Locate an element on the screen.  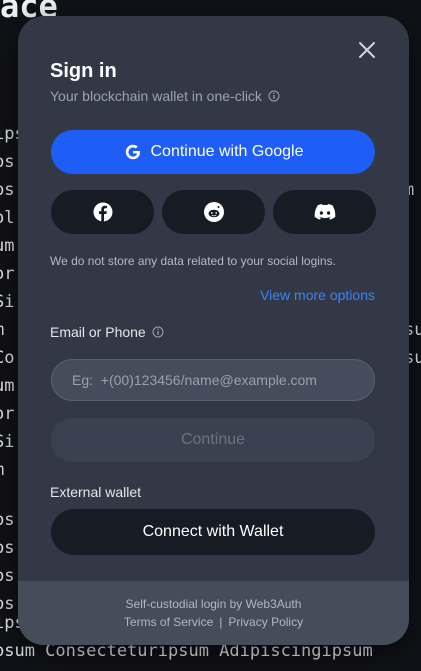
google-icon is located at coordinates (132, 152).